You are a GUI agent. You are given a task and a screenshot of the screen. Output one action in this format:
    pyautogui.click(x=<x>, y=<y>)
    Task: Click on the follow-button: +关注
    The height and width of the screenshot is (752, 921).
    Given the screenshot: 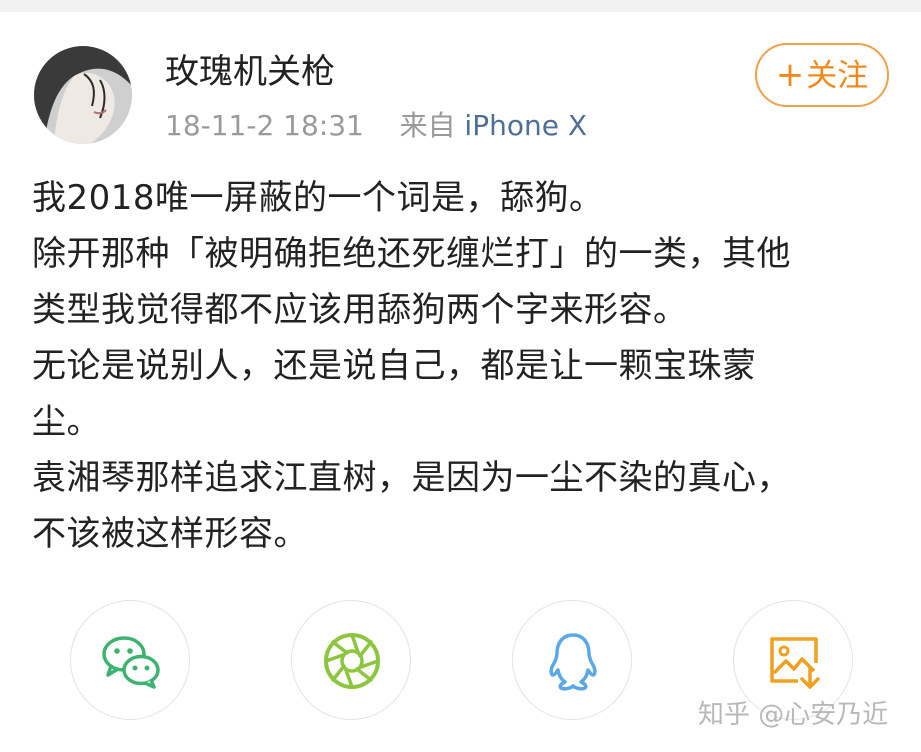 What is the action you would take?
    pyautogui.click(x=822, y=75)
    